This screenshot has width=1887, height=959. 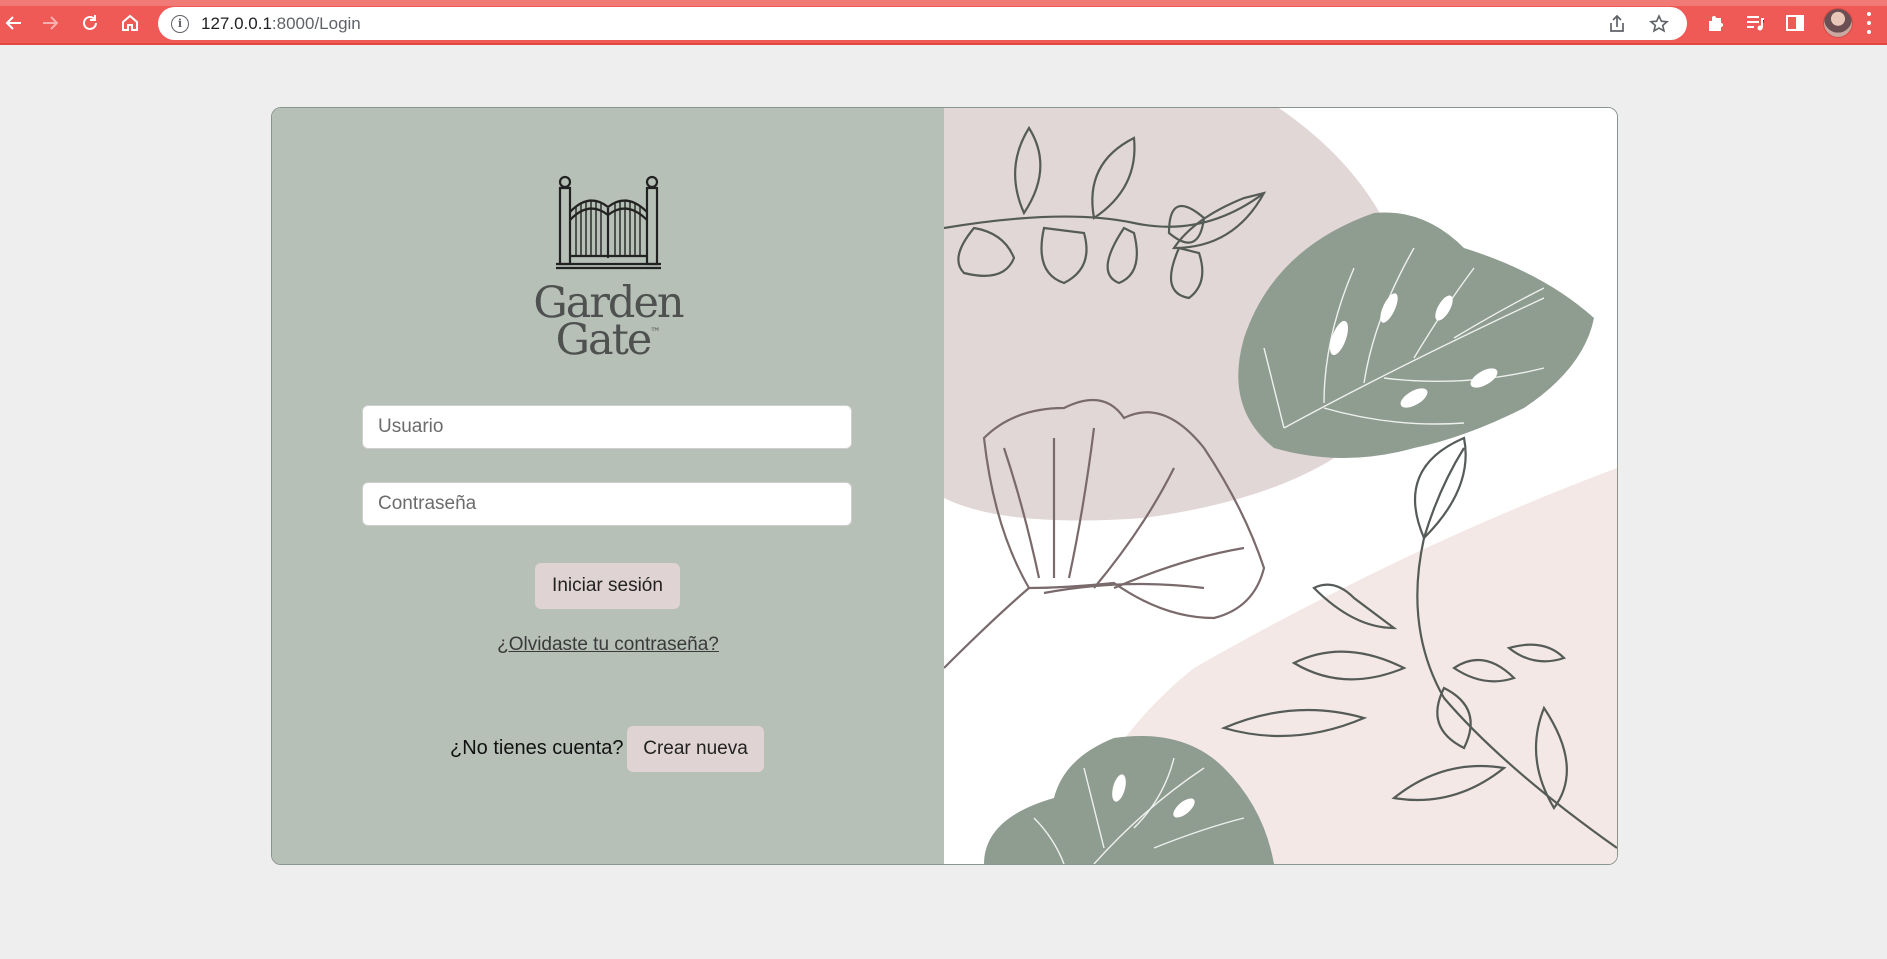 What do you see at coordinates (236, 23) in the screenshot?
I see `url-host: 127.0.0.1` at bounding box center [236, 23].